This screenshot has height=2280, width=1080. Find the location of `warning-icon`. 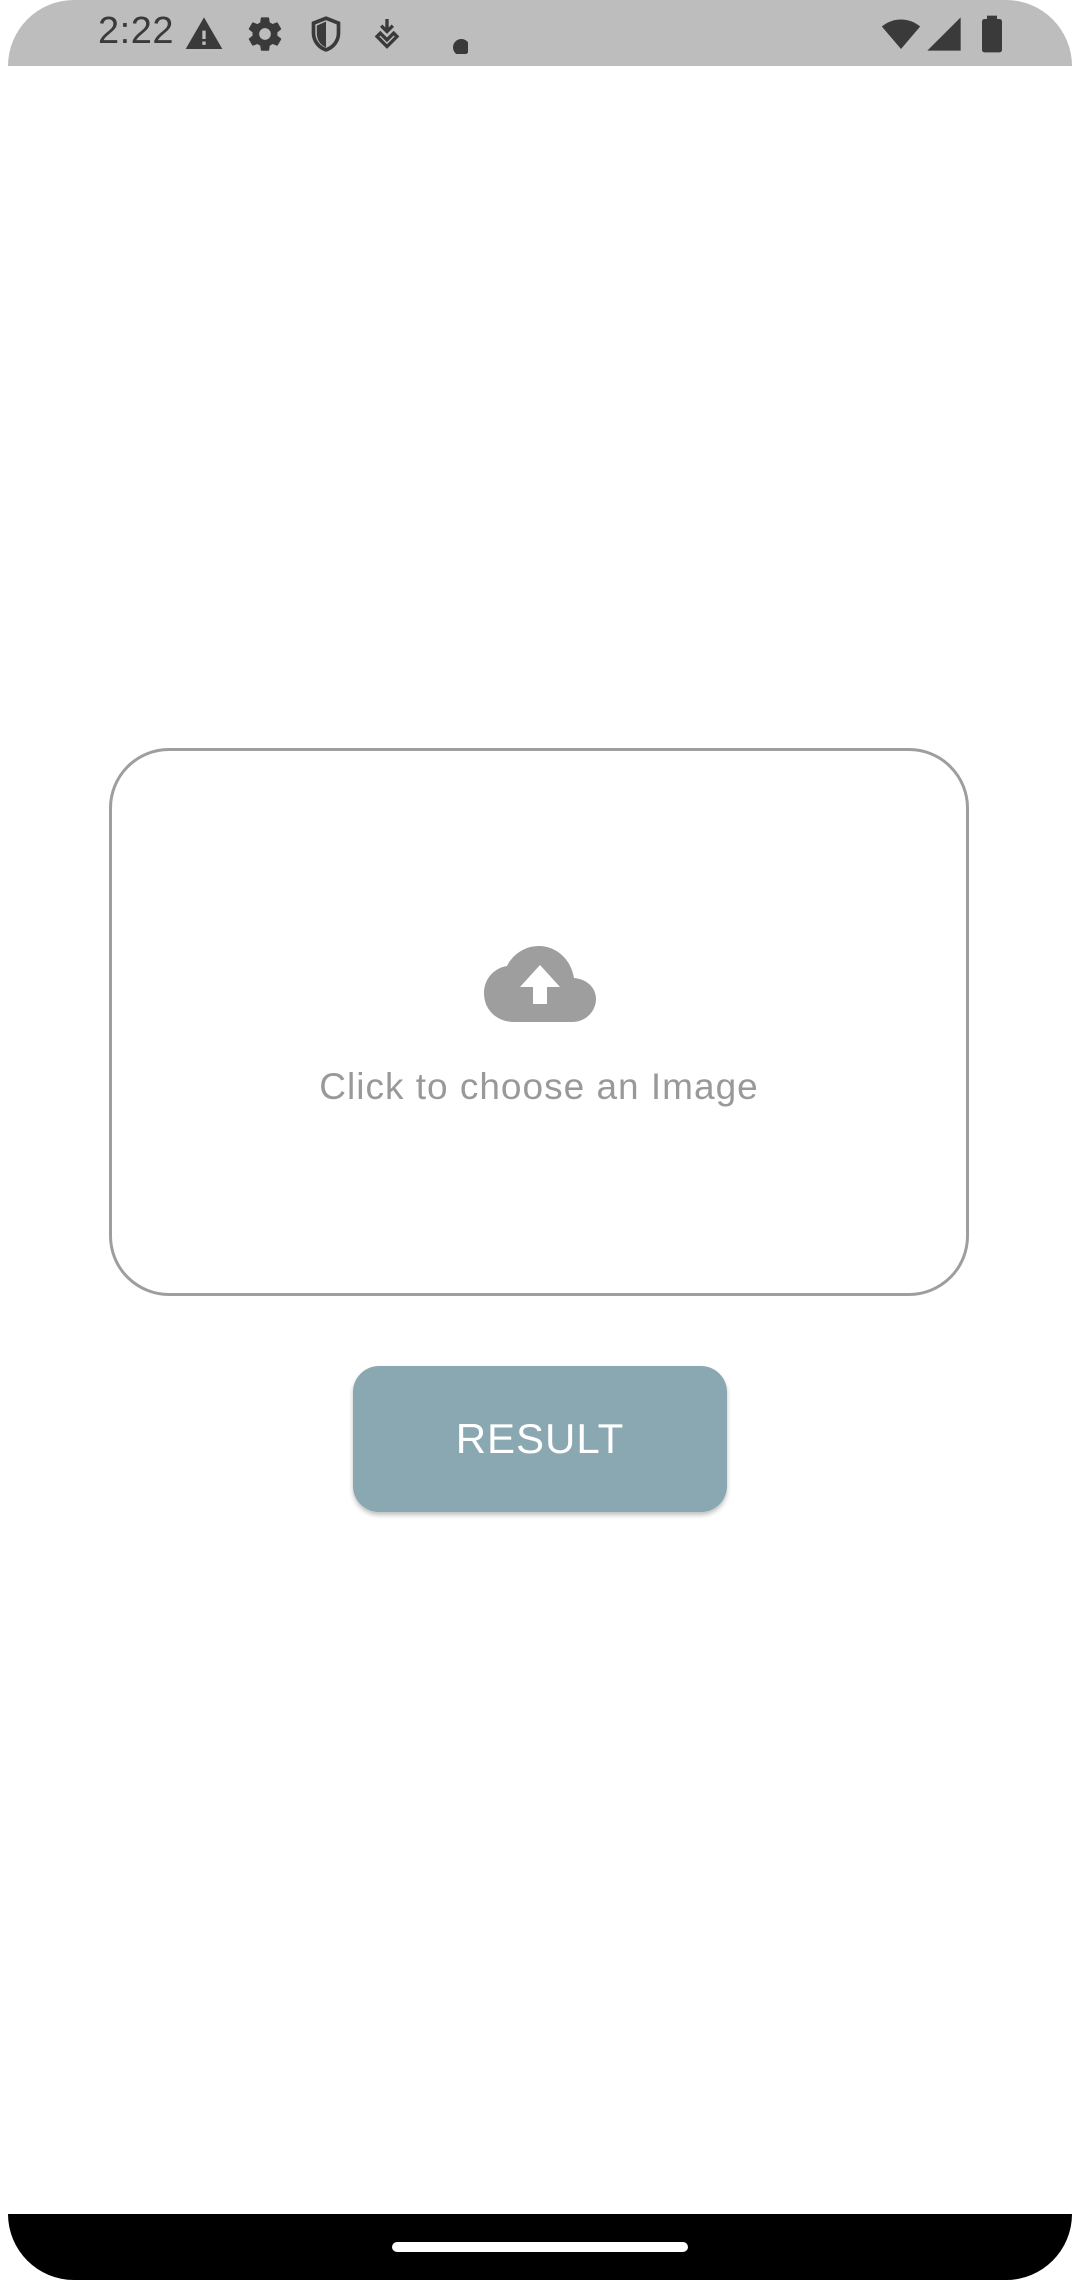

warning-icon is located at coordinates (204, 34).